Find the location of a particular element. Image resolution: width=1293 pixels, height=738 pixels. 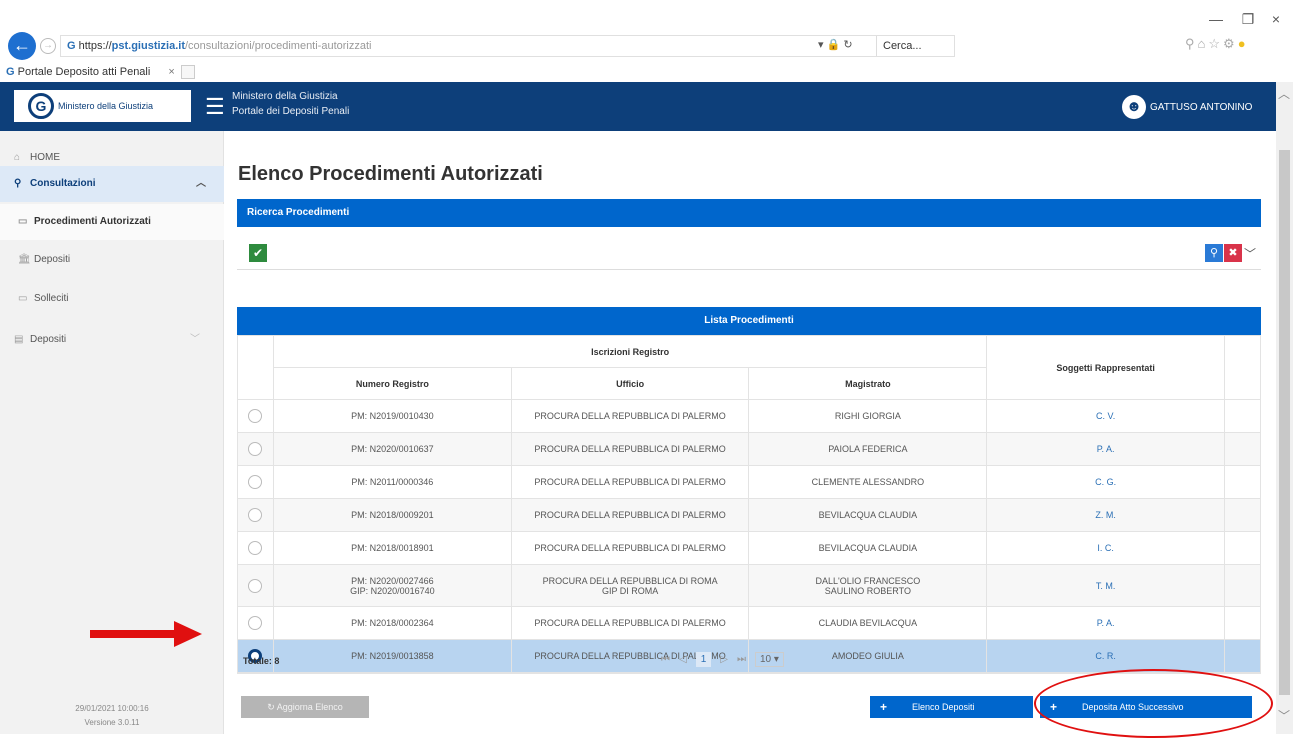

soggetti-link: C. G. is located at coordinates (1105, 482).